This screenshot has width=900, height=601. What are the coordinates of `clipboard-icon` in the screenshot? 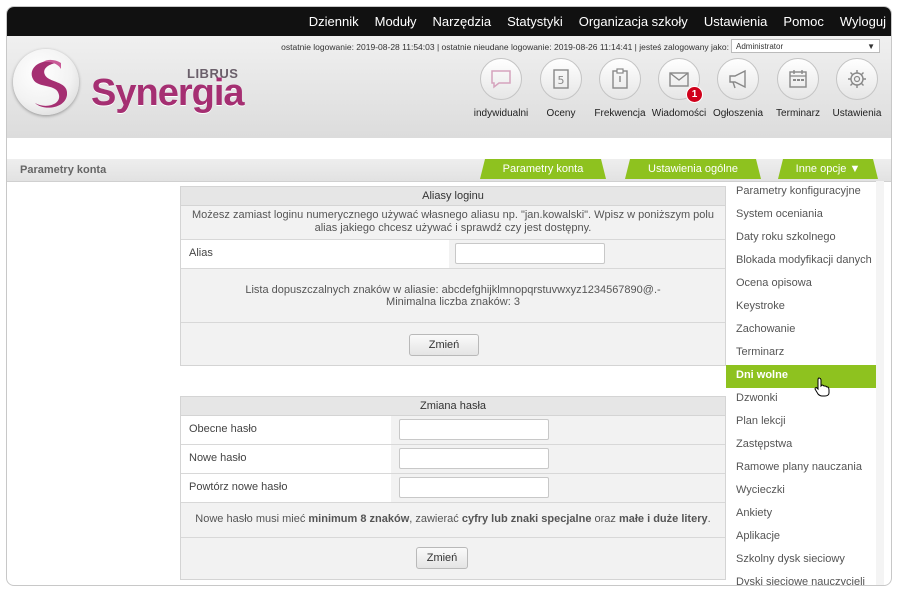 It's located at (620, 78).